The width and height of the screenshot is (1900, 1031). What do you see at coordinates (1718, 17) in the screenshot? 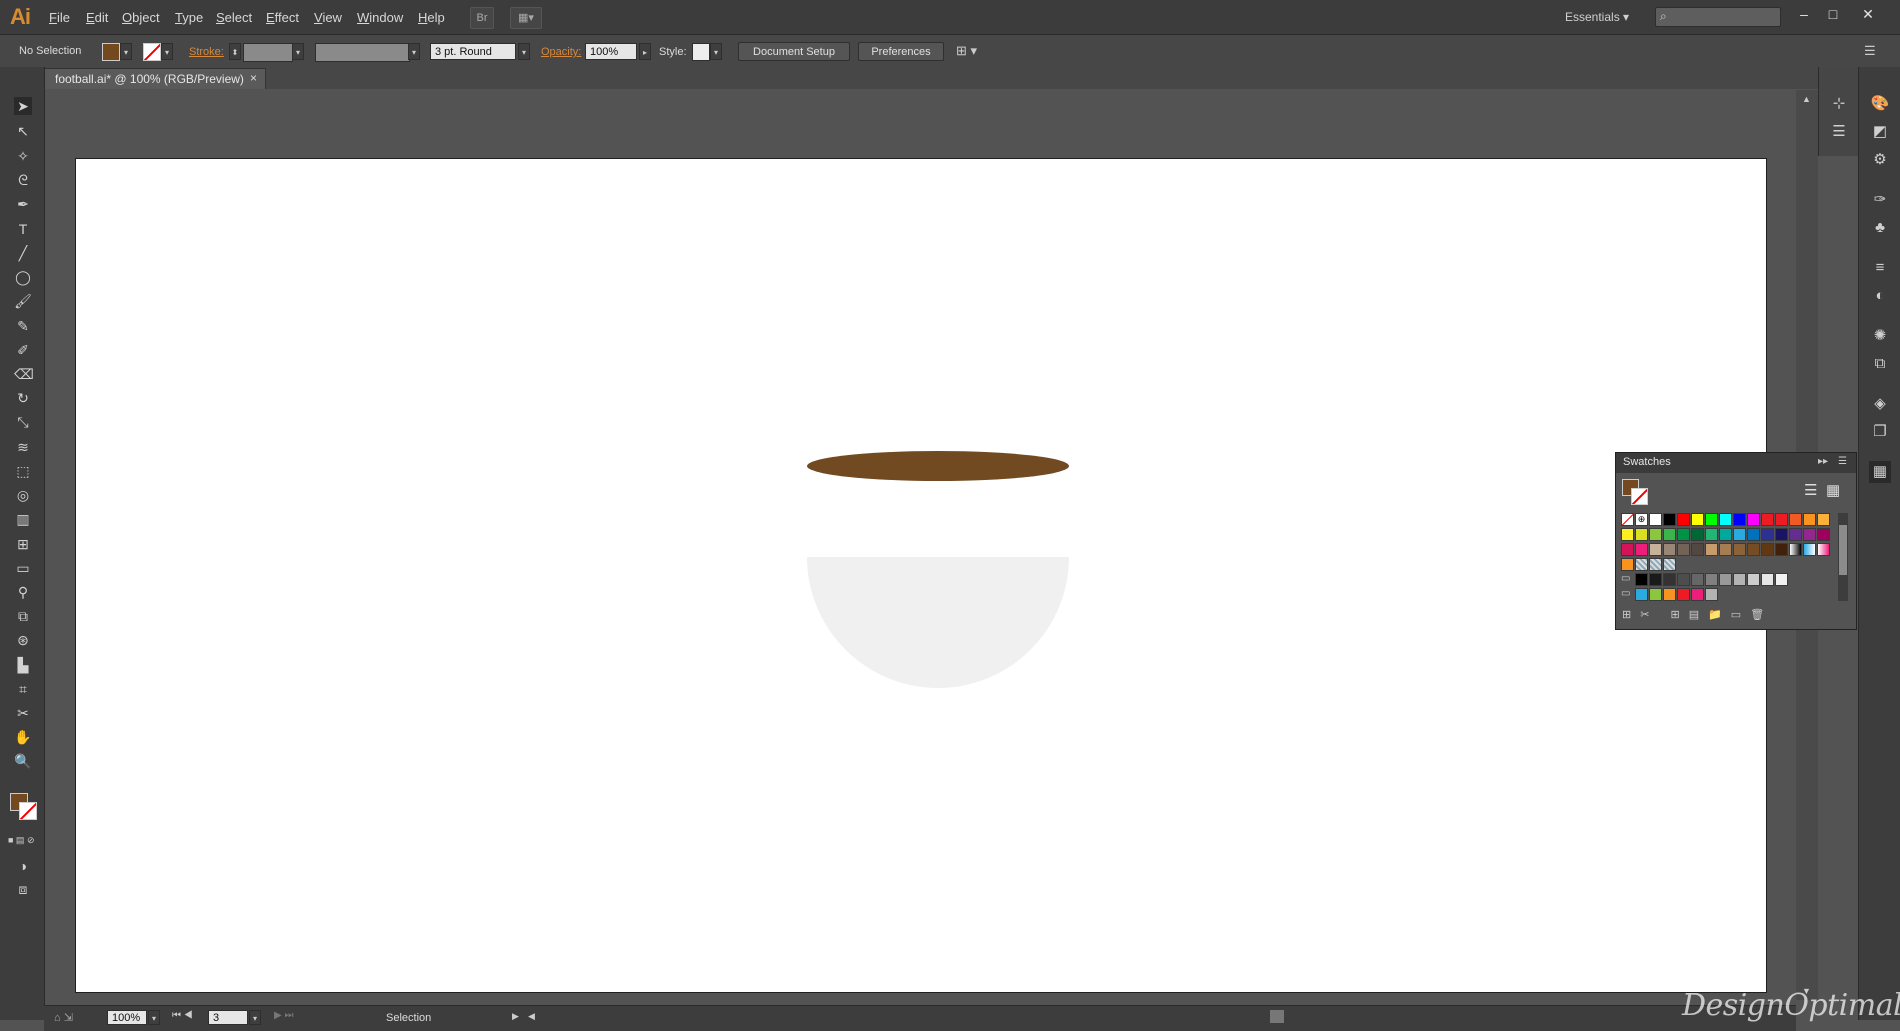
I see `search-input: ⌕` at bounding box center [1718, 17].